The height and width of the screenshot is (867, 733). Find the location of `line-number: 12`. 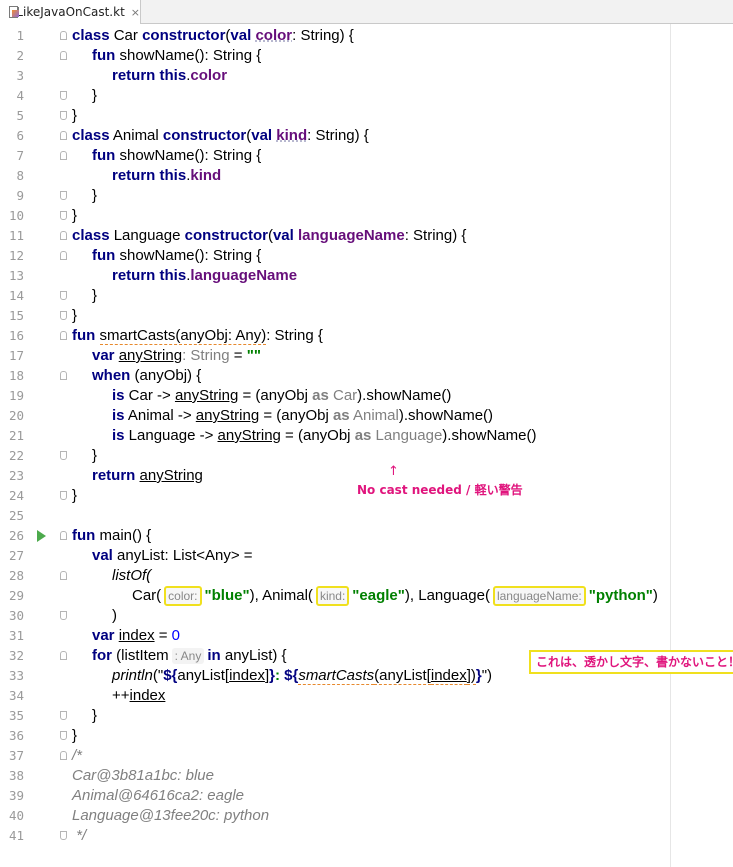

line-number: 12 is located at coordinates (16, 255).